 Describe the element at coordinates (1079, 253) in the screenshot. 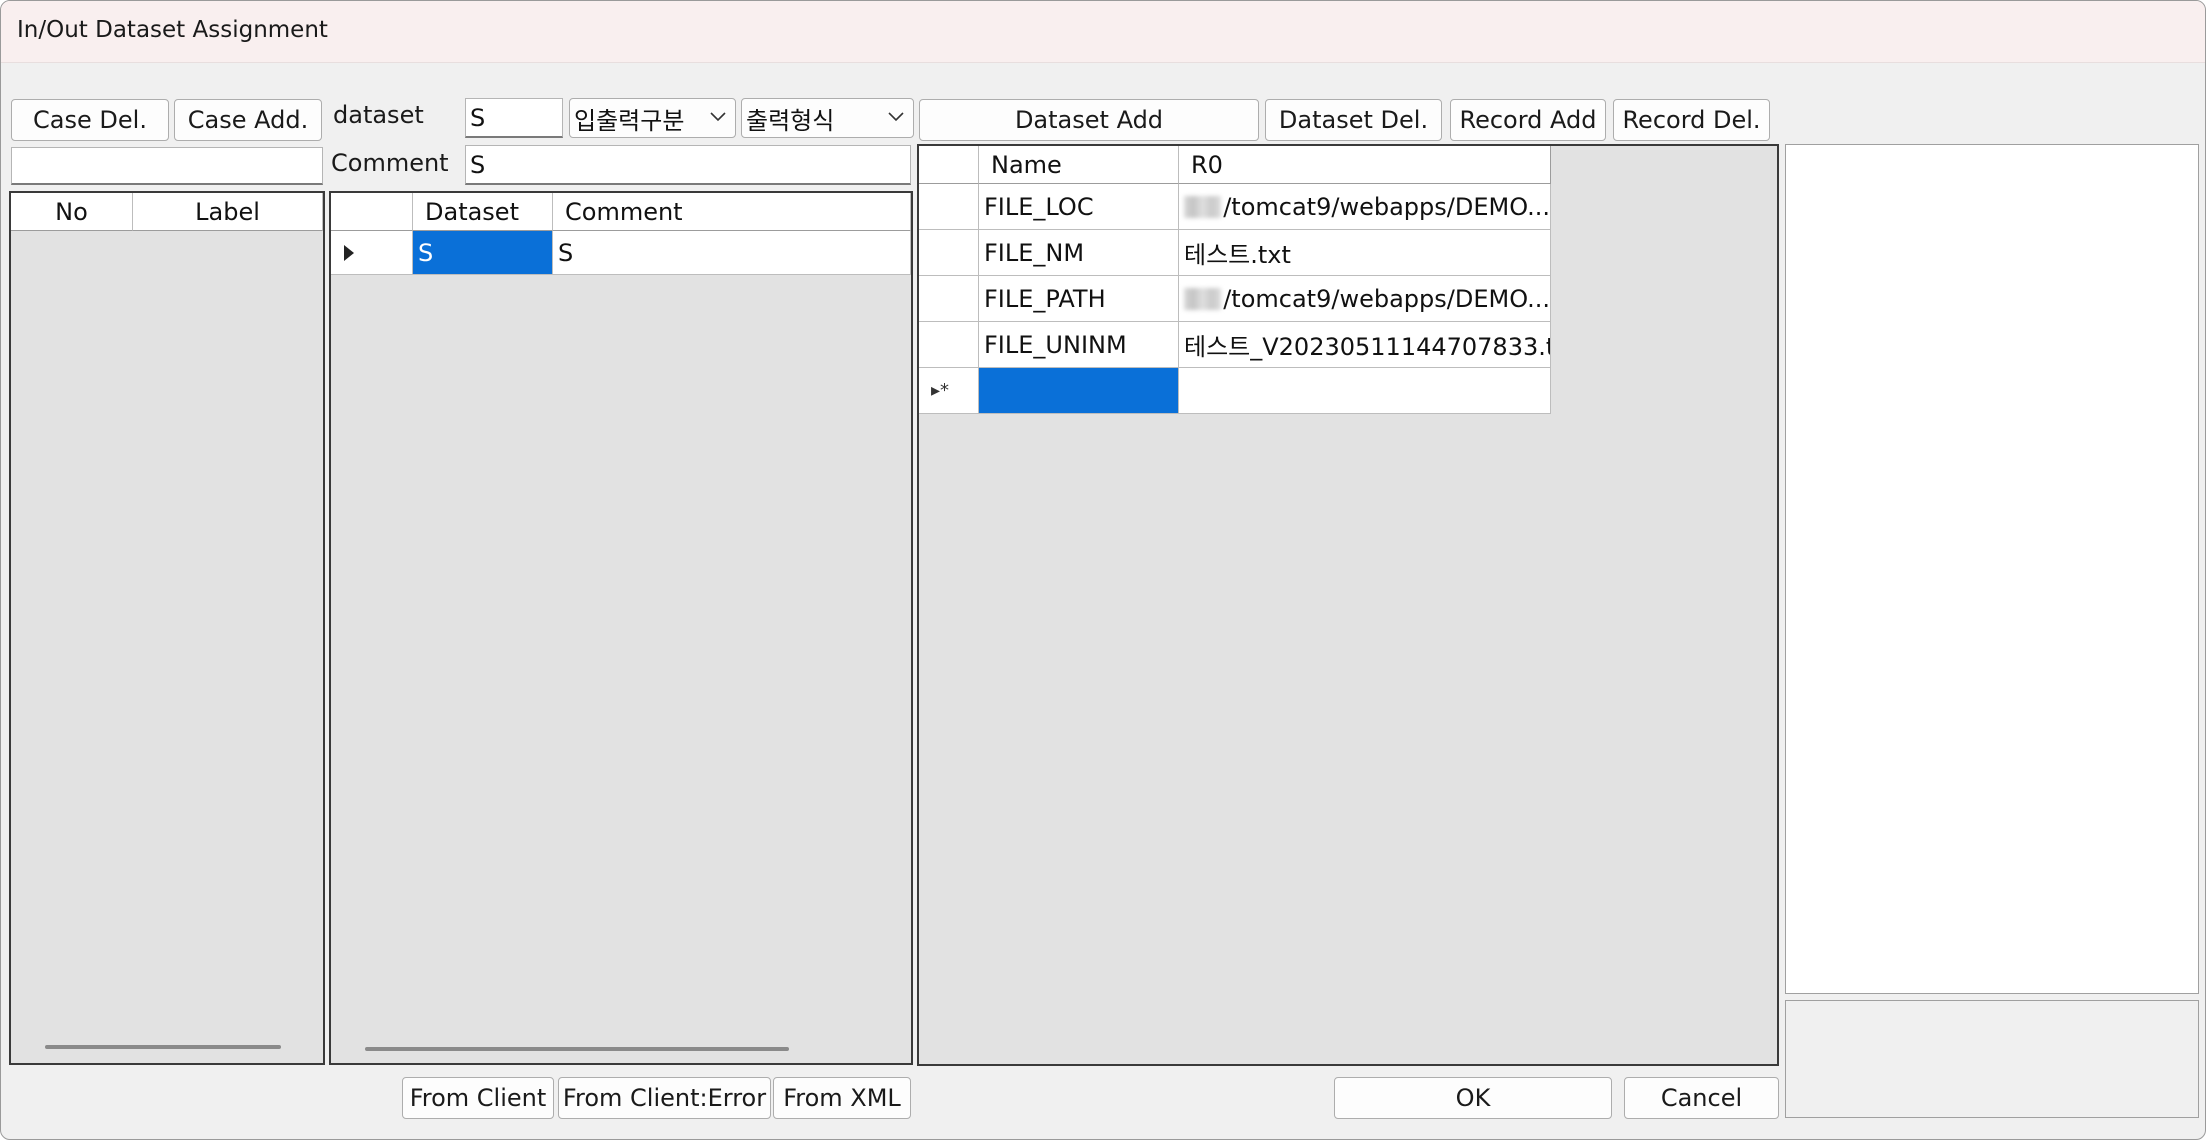

I see `record-name-cell: FILE_NM` at that location.